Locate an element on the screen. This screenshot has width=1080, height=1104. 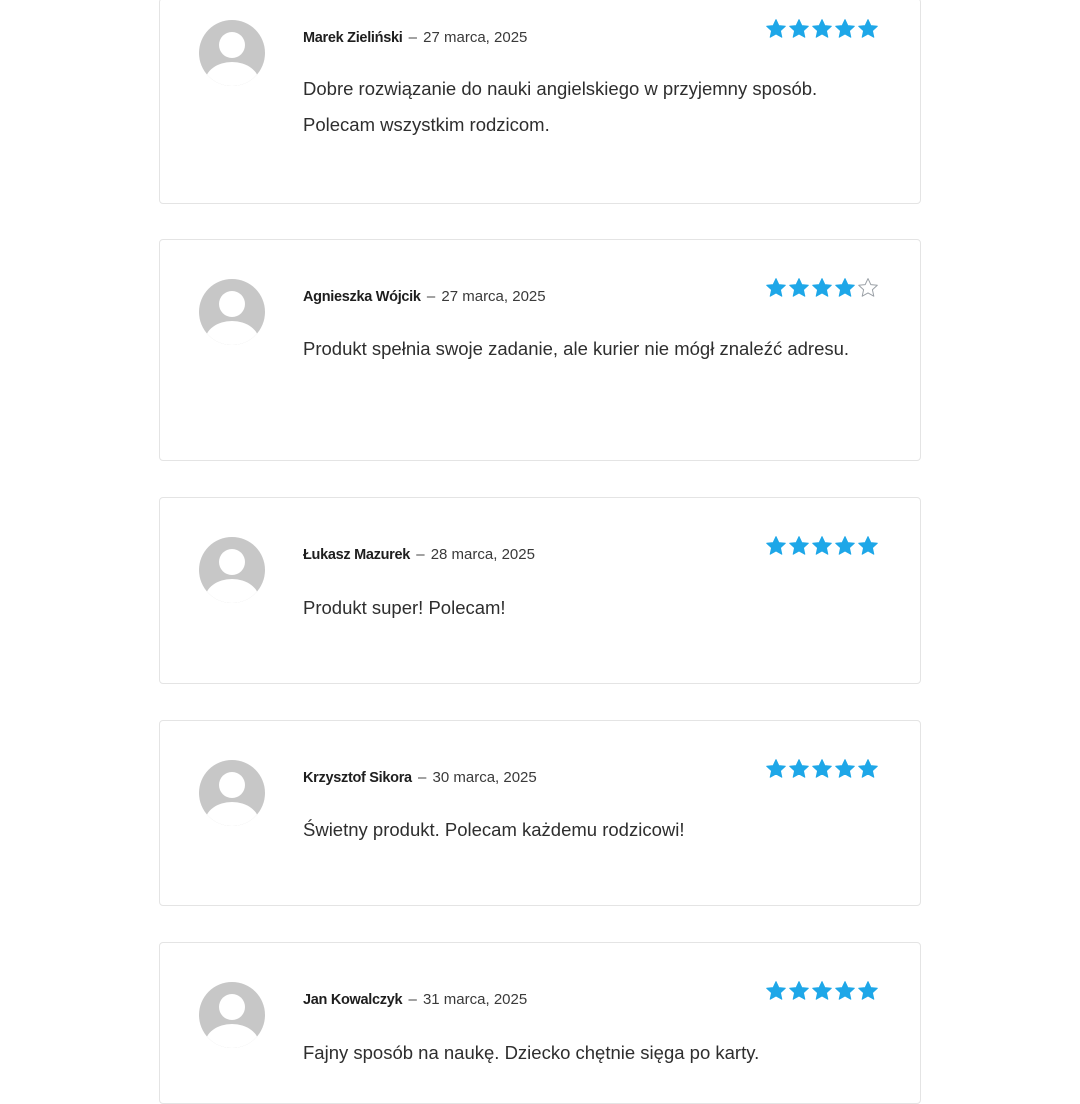
review-author: Łukasz Mazurek is located at coordinates (357, 555).